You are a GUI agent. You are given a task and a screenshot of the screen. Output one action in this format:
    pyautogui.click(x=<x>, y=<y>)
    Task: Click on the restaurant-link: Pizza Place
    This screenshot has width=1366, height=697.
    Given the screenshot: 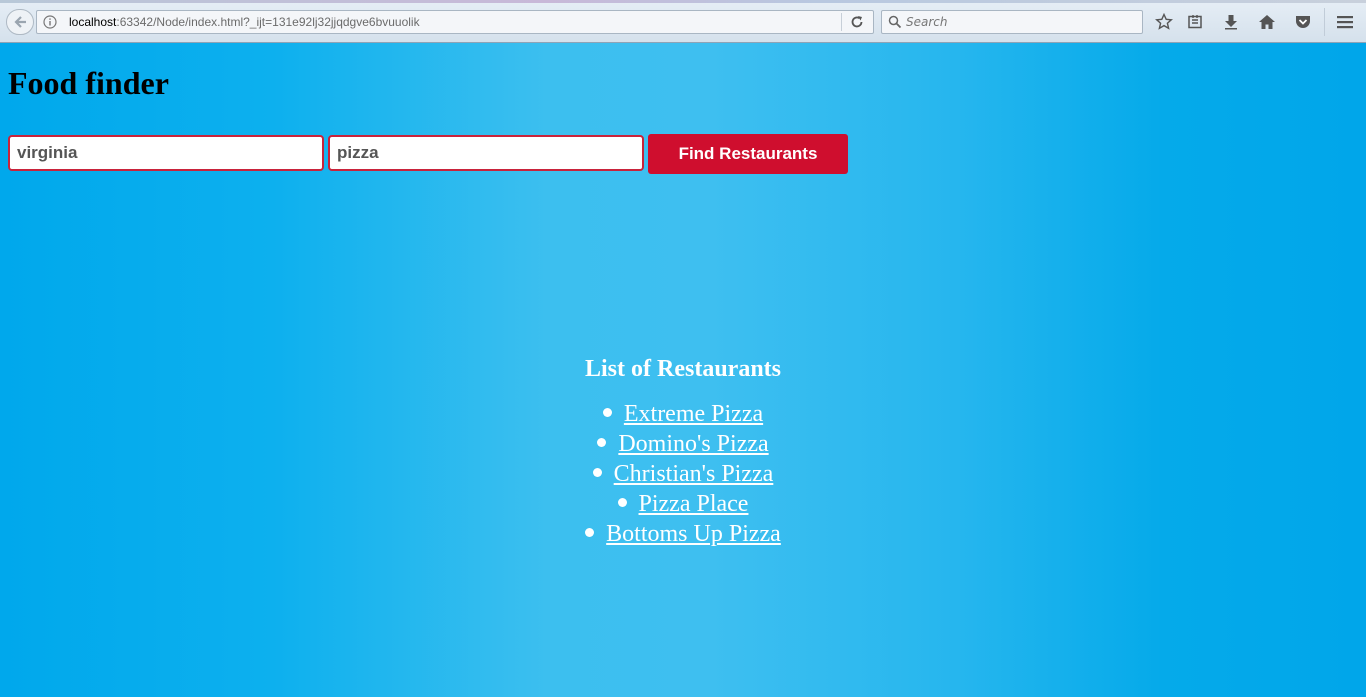 What is the action you would take?
    pyautogui.click(x=694, y=504)
    